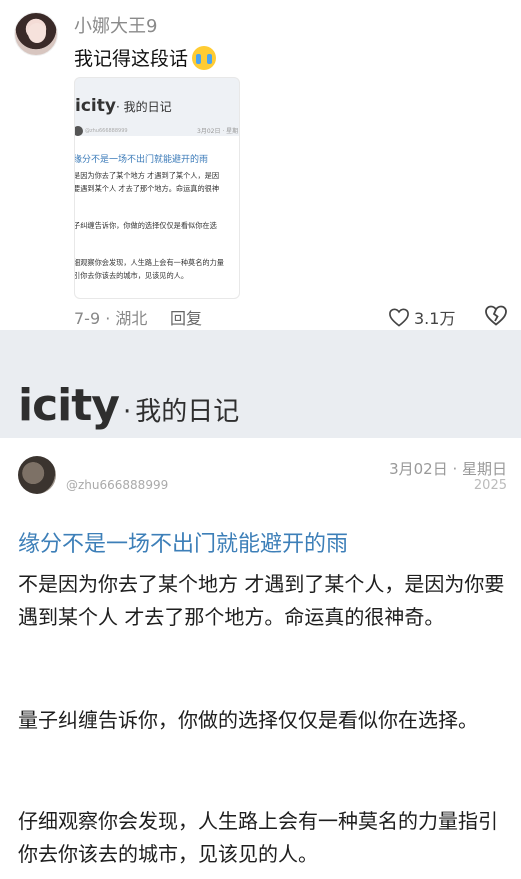  I want to click on author-username: @zhu666888999, so click(117, 485).